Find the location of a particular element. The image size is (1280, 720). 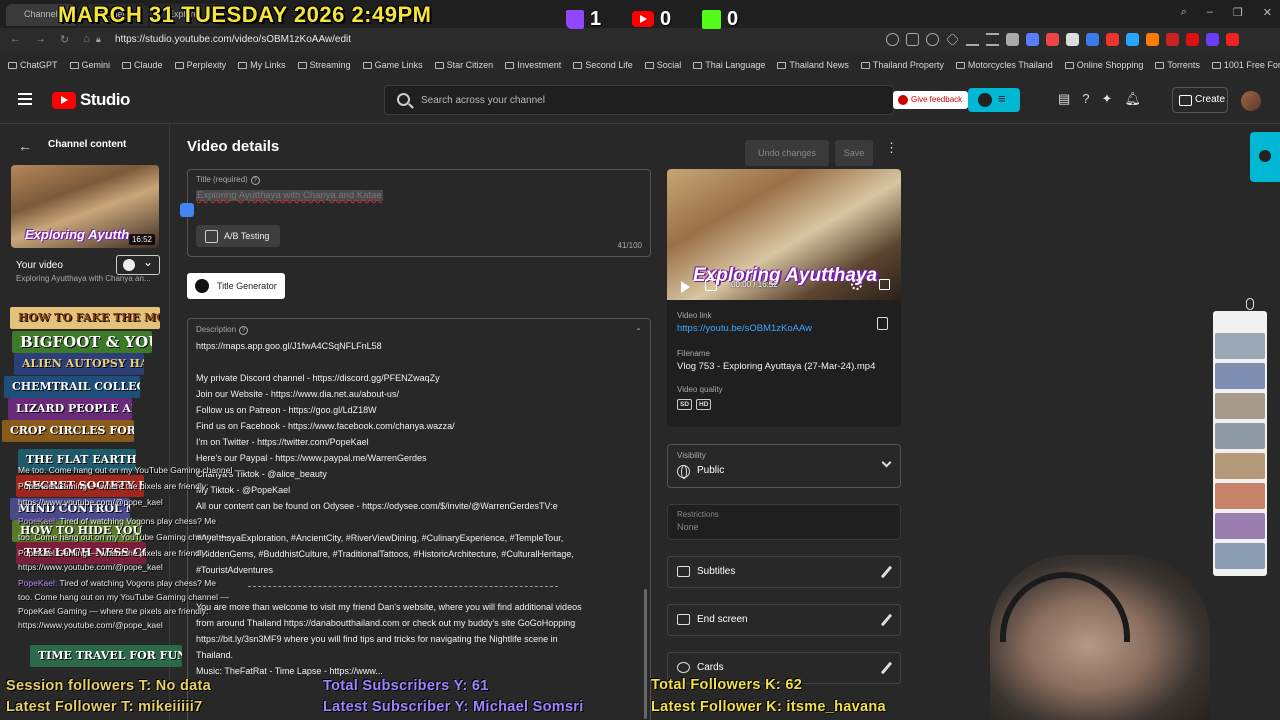

sparkle-icon: ✦ is located at coordinates (1107, 99).